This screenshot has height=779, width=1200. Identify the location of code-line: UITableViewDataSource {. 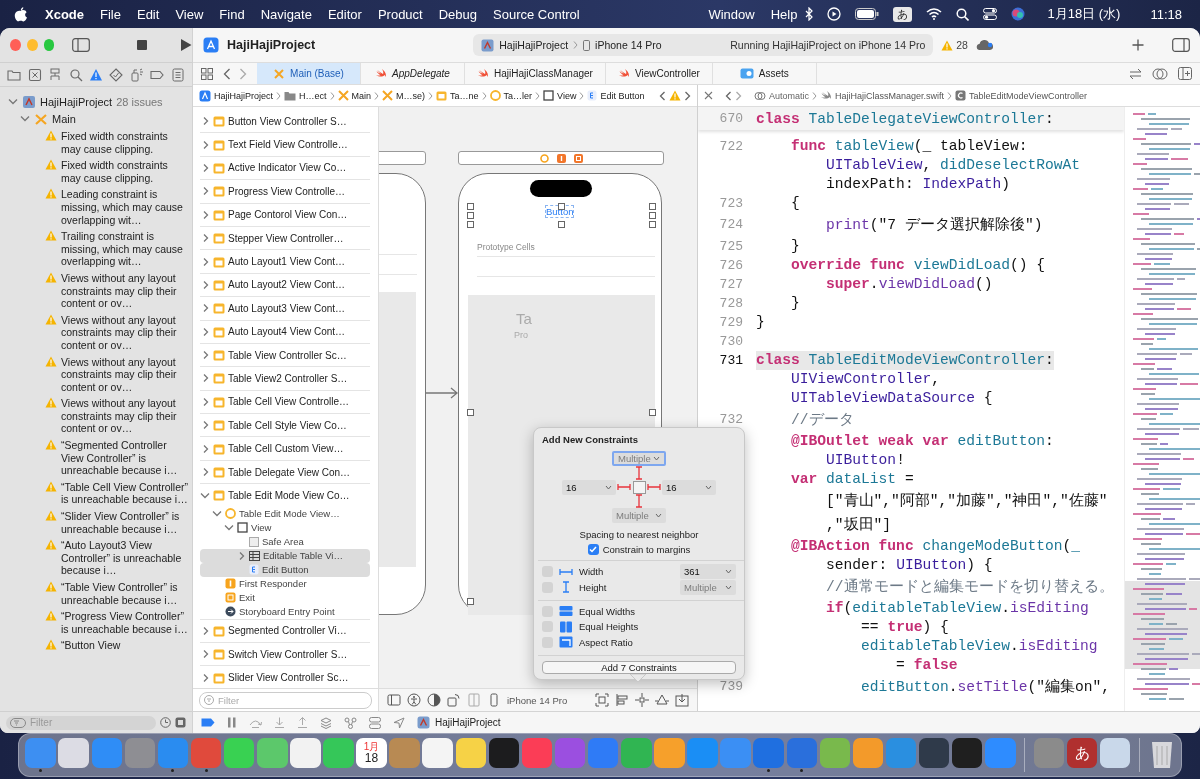
(891, 398).